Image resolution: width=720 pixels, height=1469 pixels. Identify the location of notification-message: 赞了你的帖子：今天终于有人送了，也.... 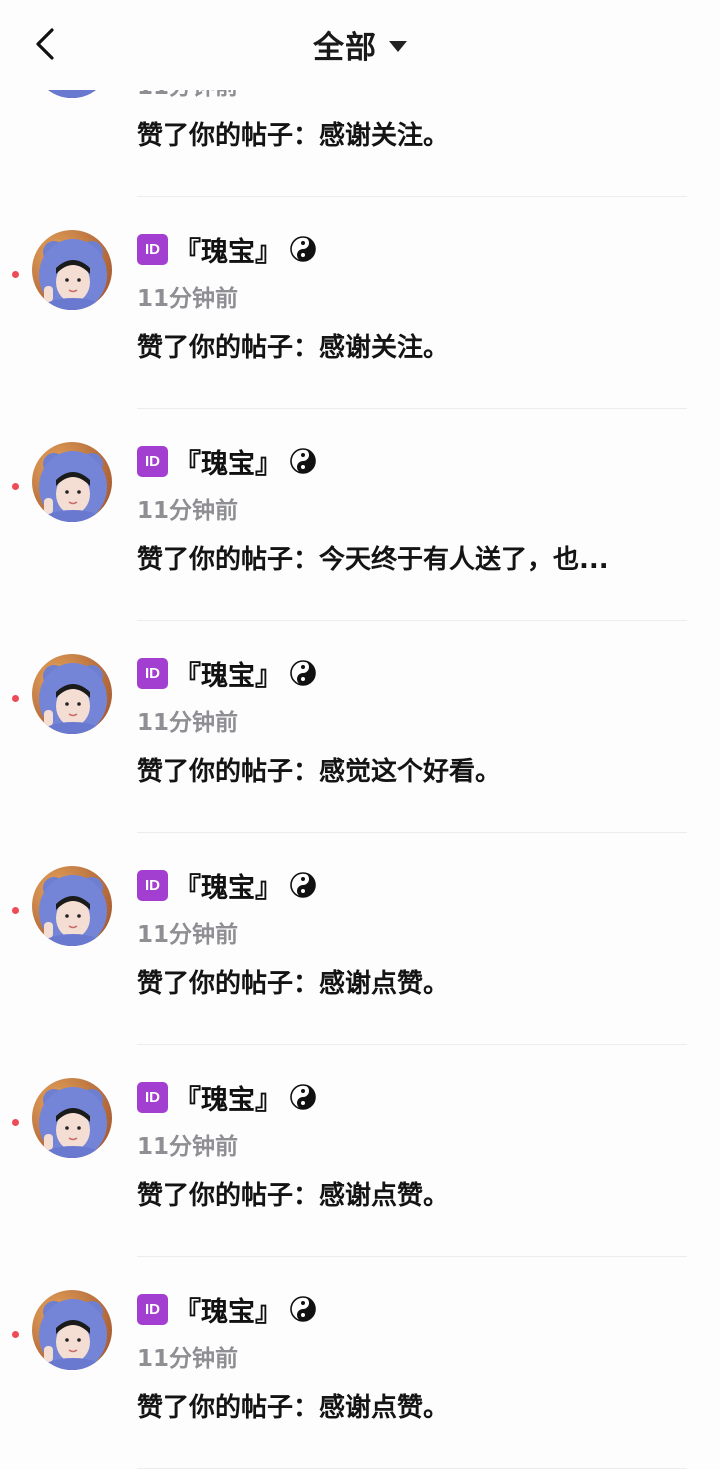
(373, 560).